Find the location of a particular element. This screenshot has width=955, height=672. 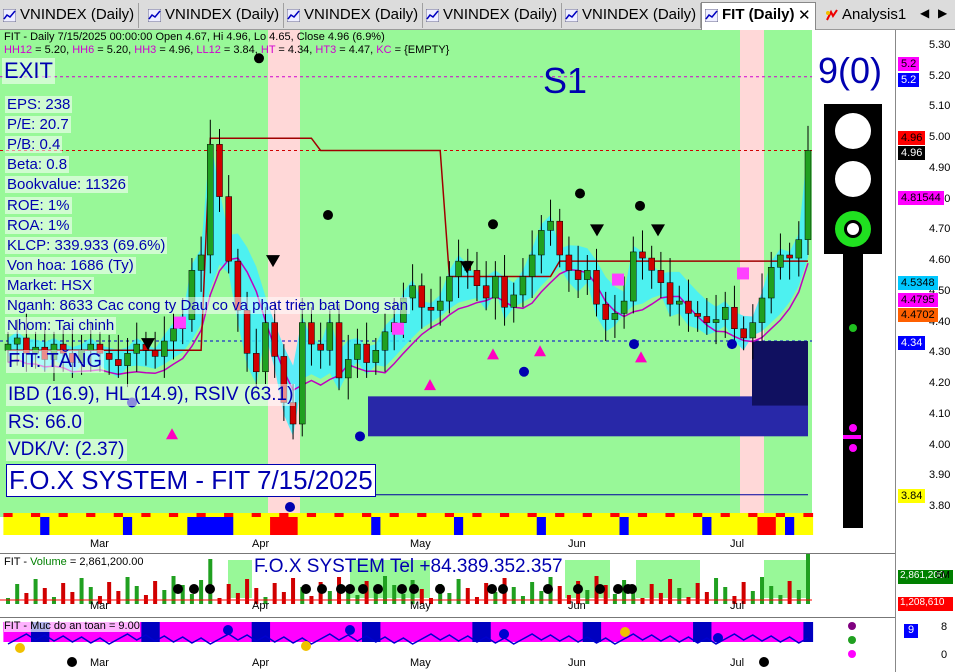

scroll-left-icon: ◀ is located at coordinates (924, 13).